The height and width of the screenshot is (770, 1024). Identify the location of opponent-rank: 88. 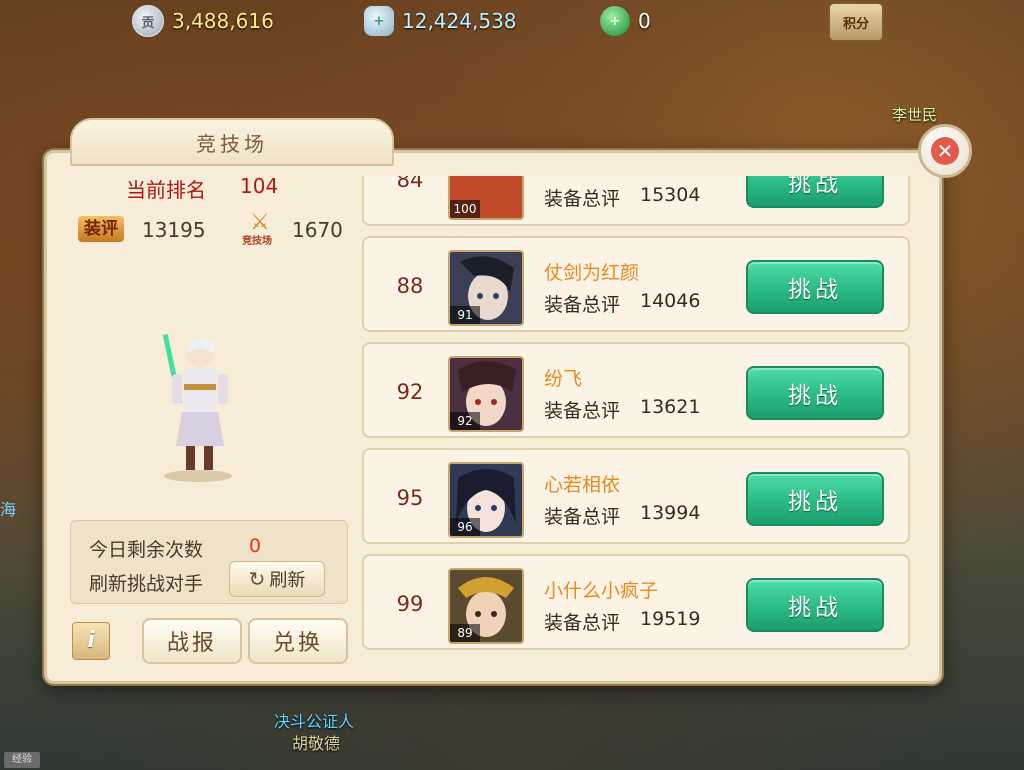
(410, 286).